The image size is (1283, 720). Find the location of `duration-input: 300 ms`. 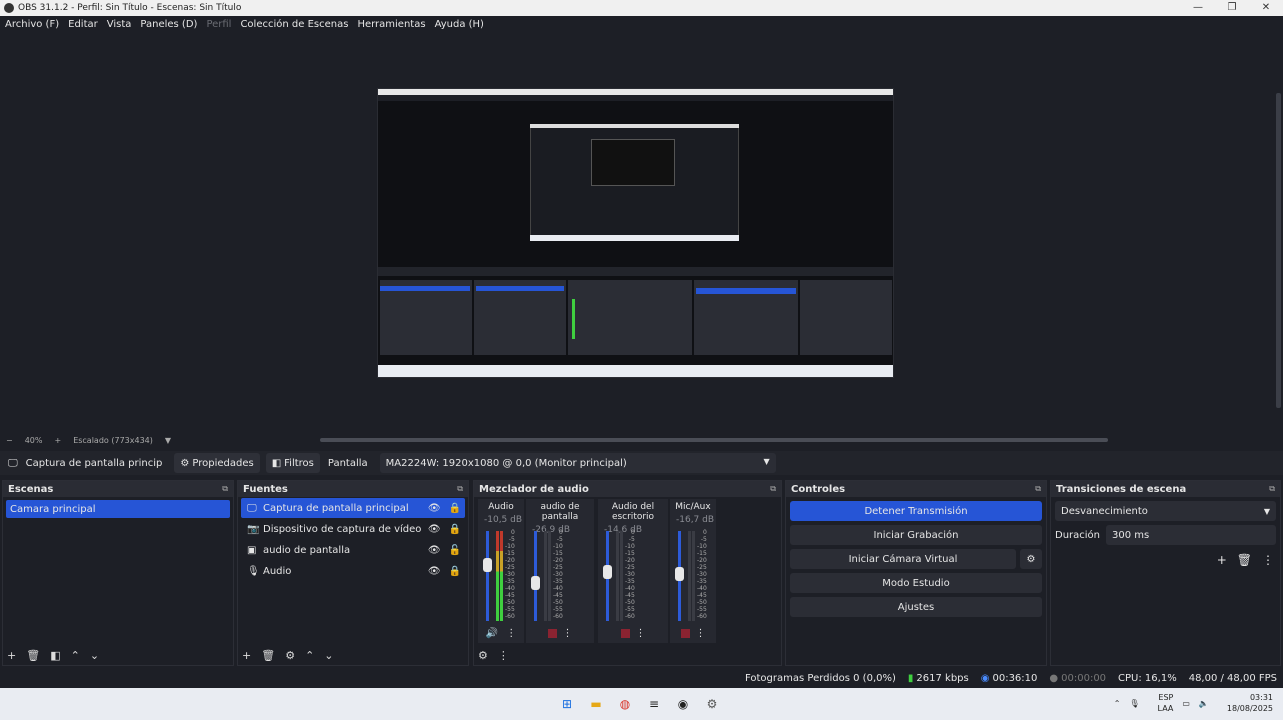

duration-input: 300 ms is located at coordinates (1191, 535).